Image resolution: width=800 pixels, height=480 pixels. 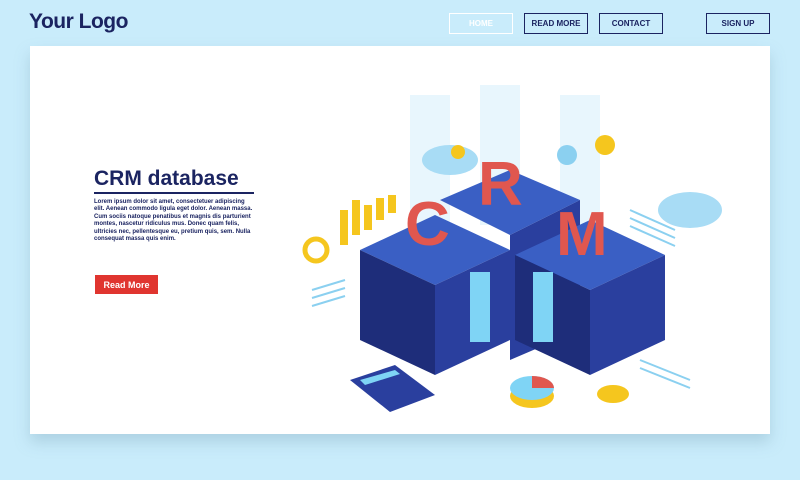 What do you see at coordinates (500, 184) in the screenshot?
I see `svg-text: R` at bounding box center [500, 184].